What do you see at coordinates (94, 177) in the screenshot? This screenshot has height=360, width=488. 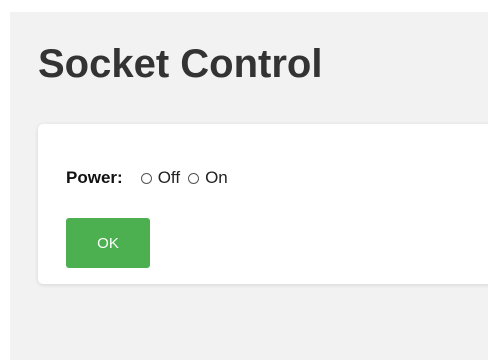 I see `power-label: Power:` at bounding box center [94, 177].